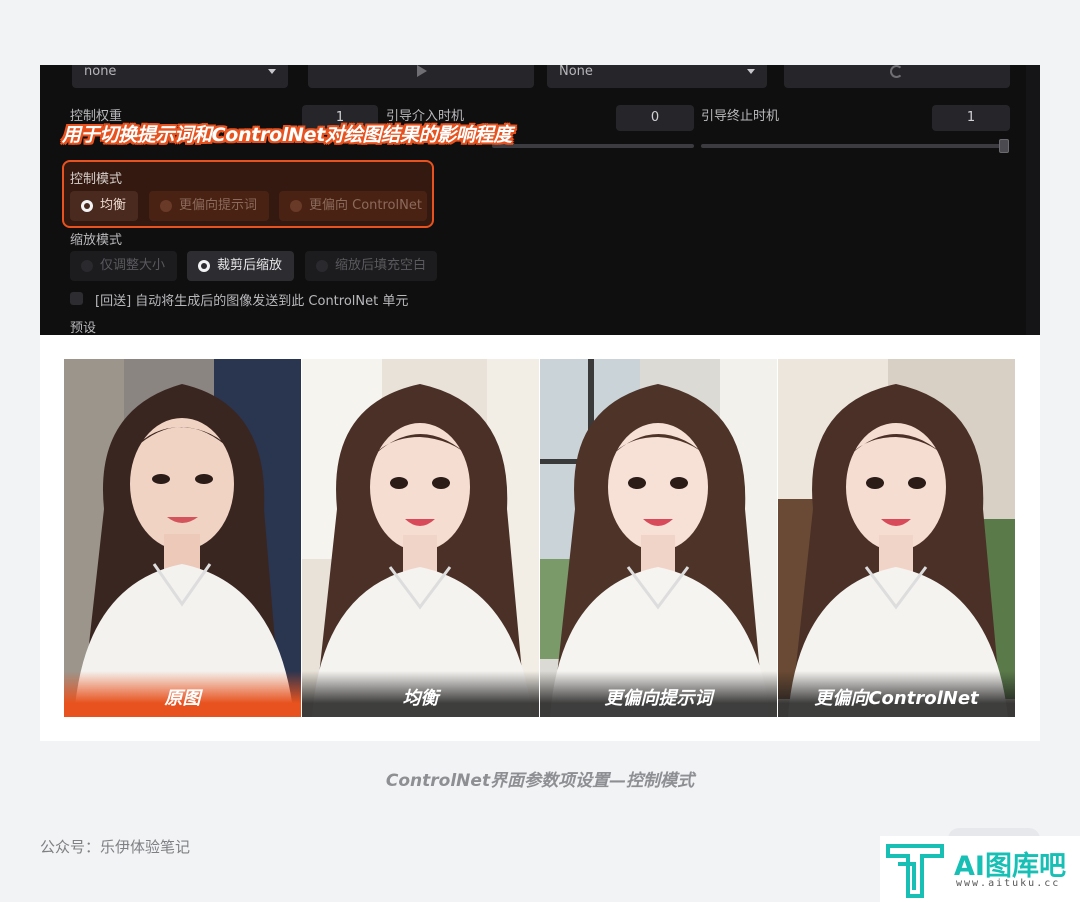 The image size is (1080, 902). Describe the element at coordinates (593, 146) in the screenshot. I see `guidance-start-slider` at that location.